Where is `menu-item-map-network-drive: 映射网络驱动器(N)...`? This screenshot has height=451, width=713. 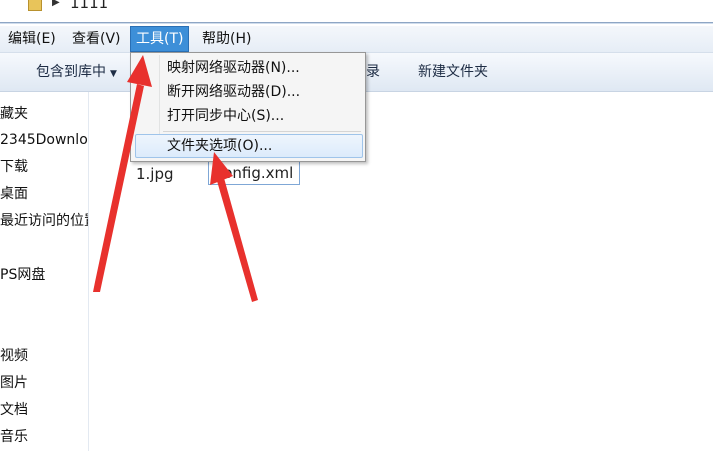 menu-item-map-network-drive: 映射网络驱动器(N)... is located at coordinates (248, 68).